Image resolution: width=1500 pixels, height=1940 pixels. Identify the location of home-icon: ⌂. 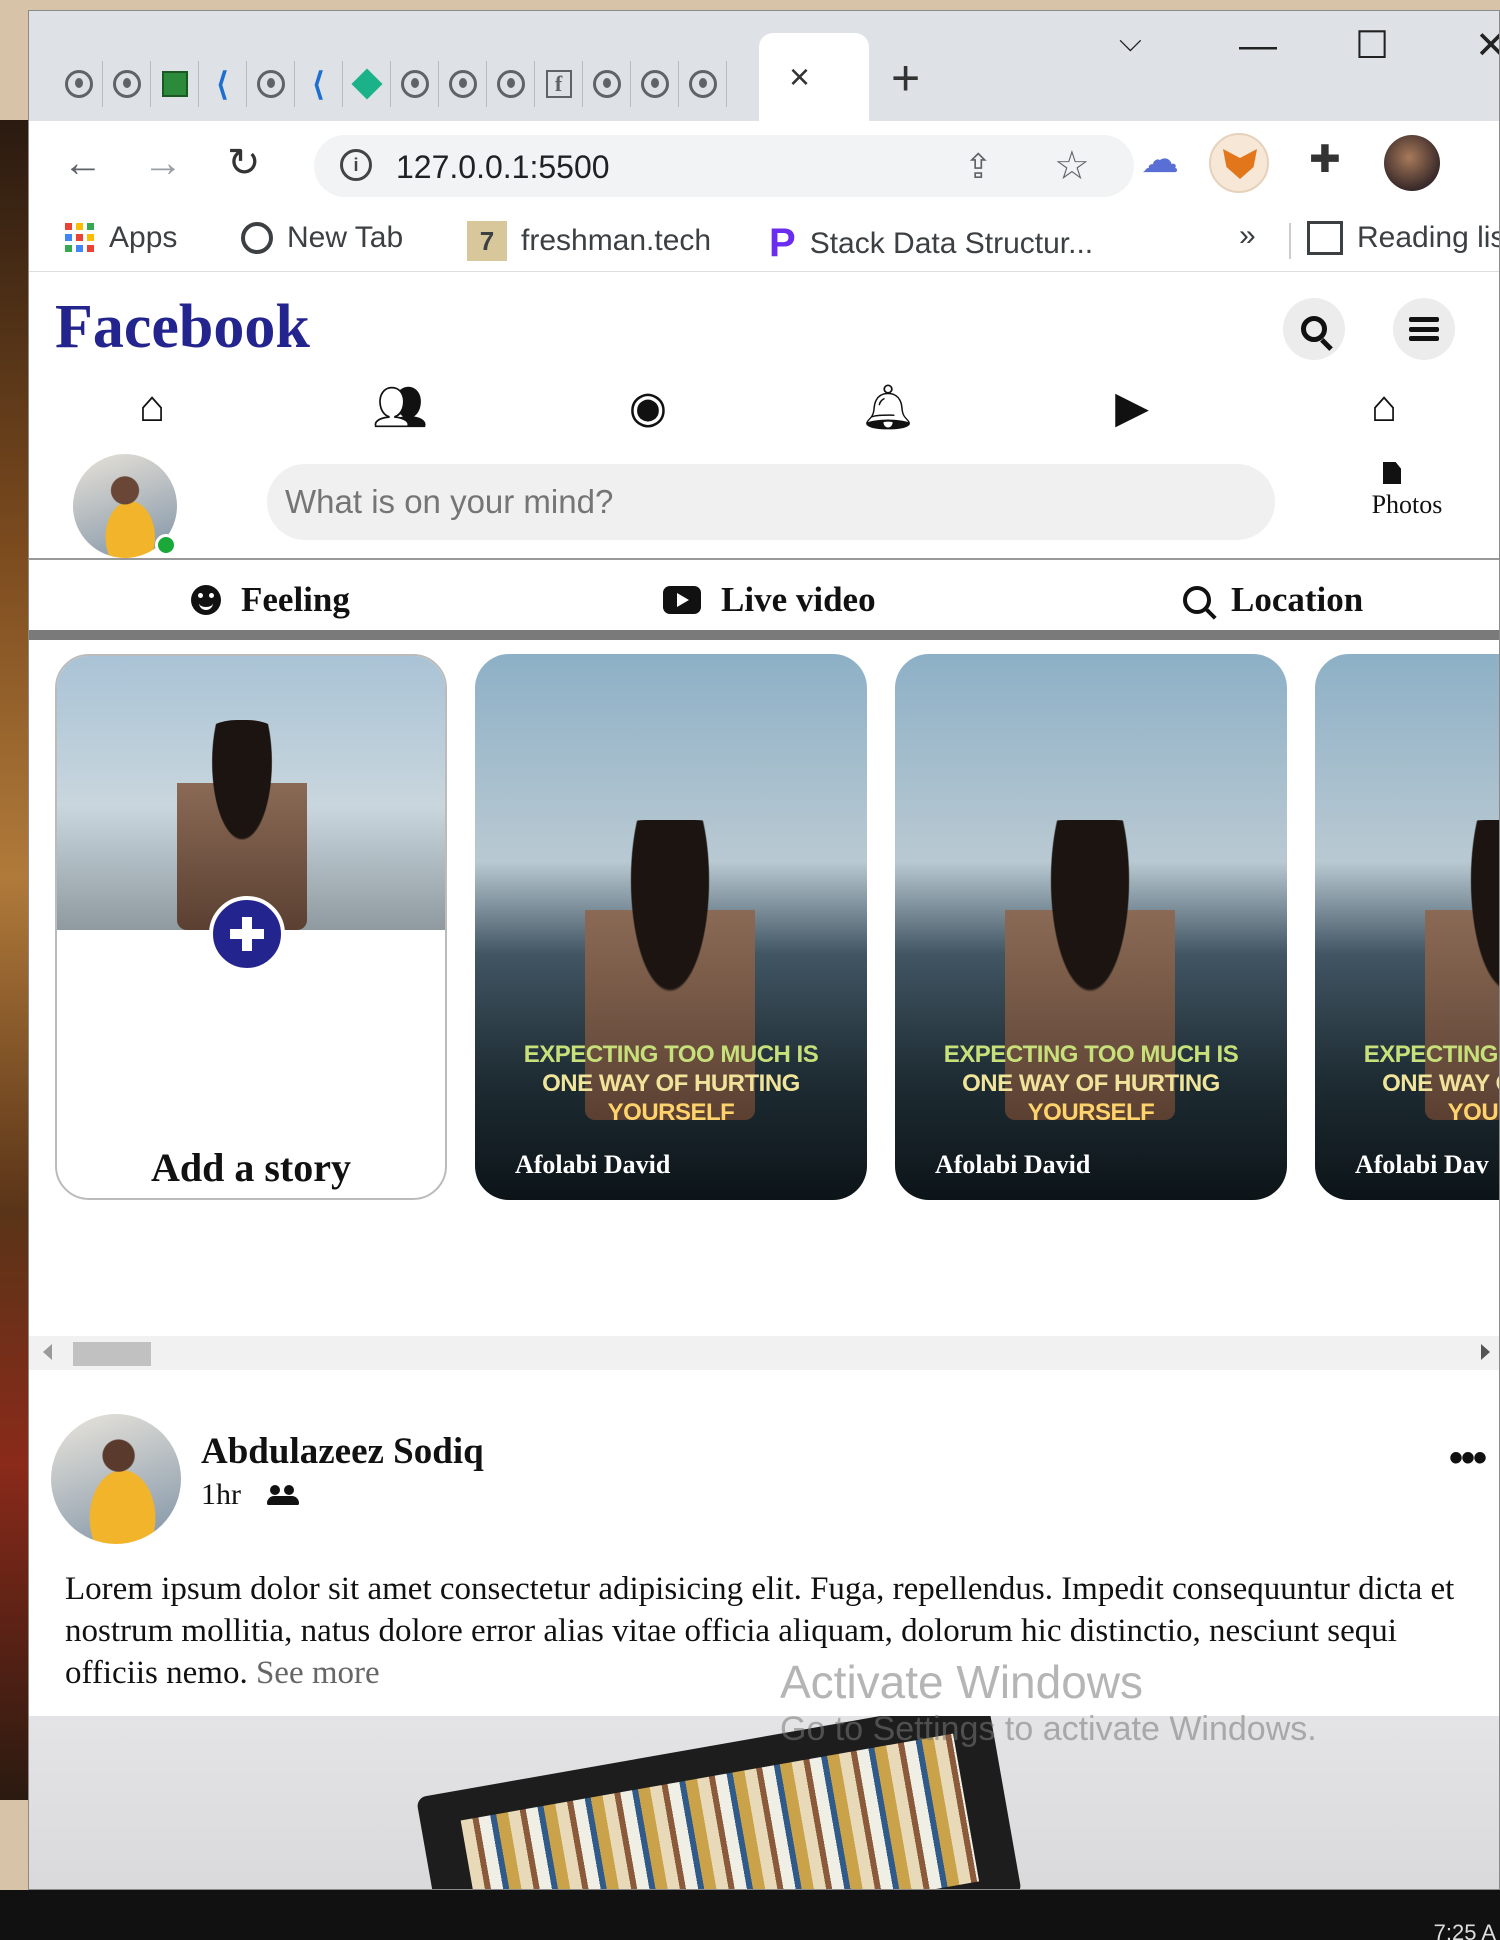
(152, 406).